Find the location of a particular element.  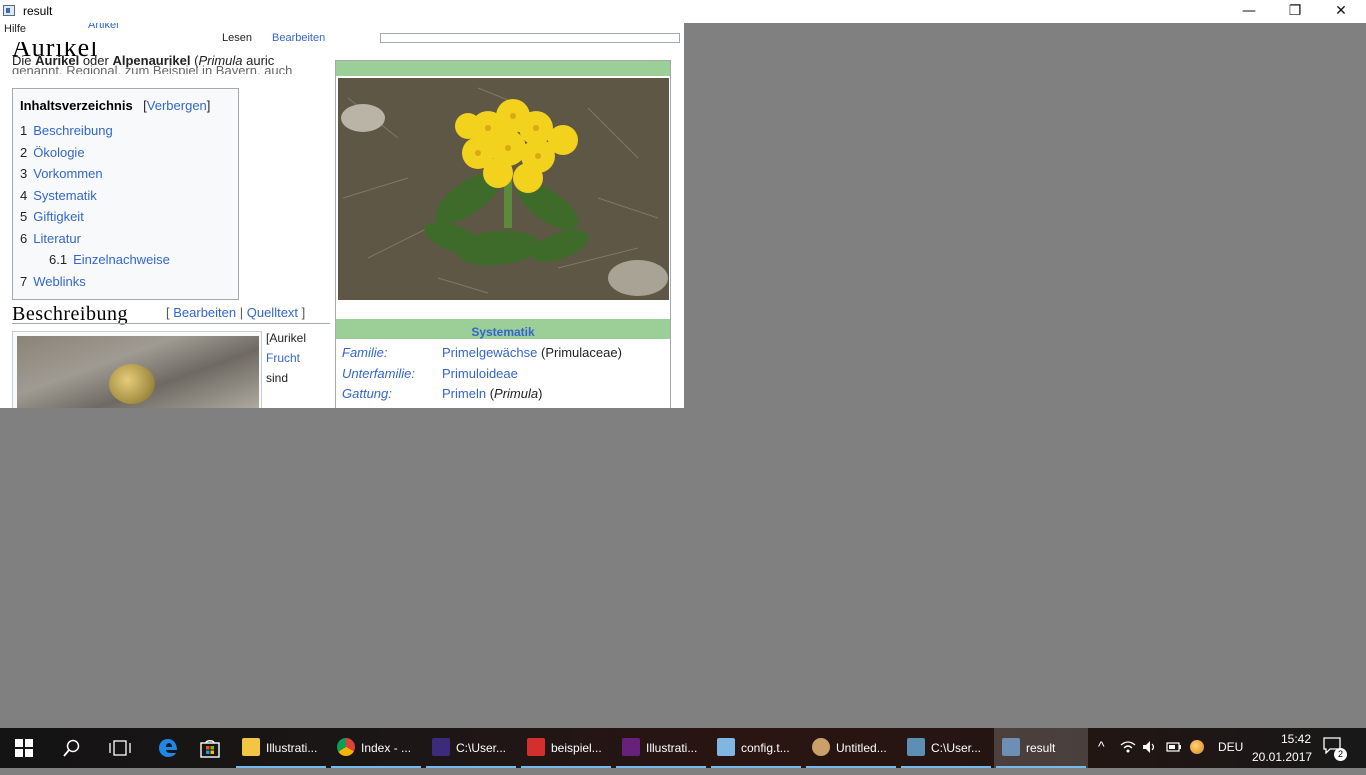

action-center-button: 2 is located at coordinates (1334, 748).